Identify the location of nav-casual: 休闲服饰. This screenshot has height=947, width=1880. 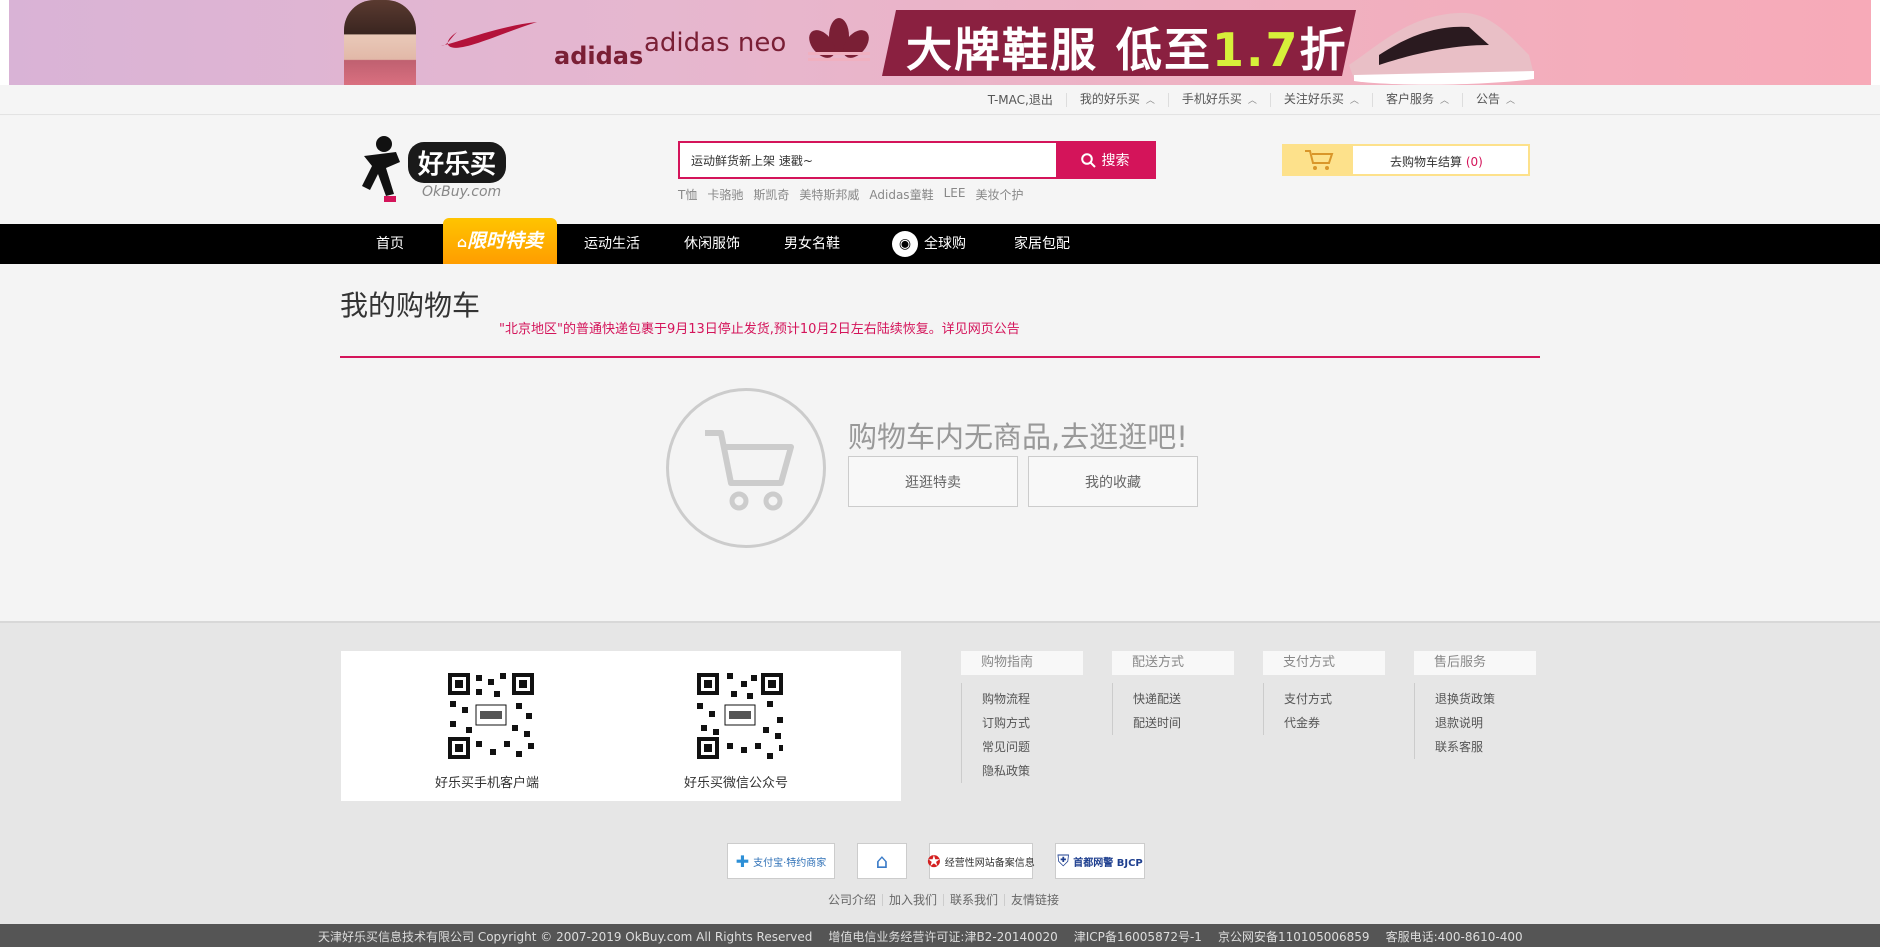
(712, 244).